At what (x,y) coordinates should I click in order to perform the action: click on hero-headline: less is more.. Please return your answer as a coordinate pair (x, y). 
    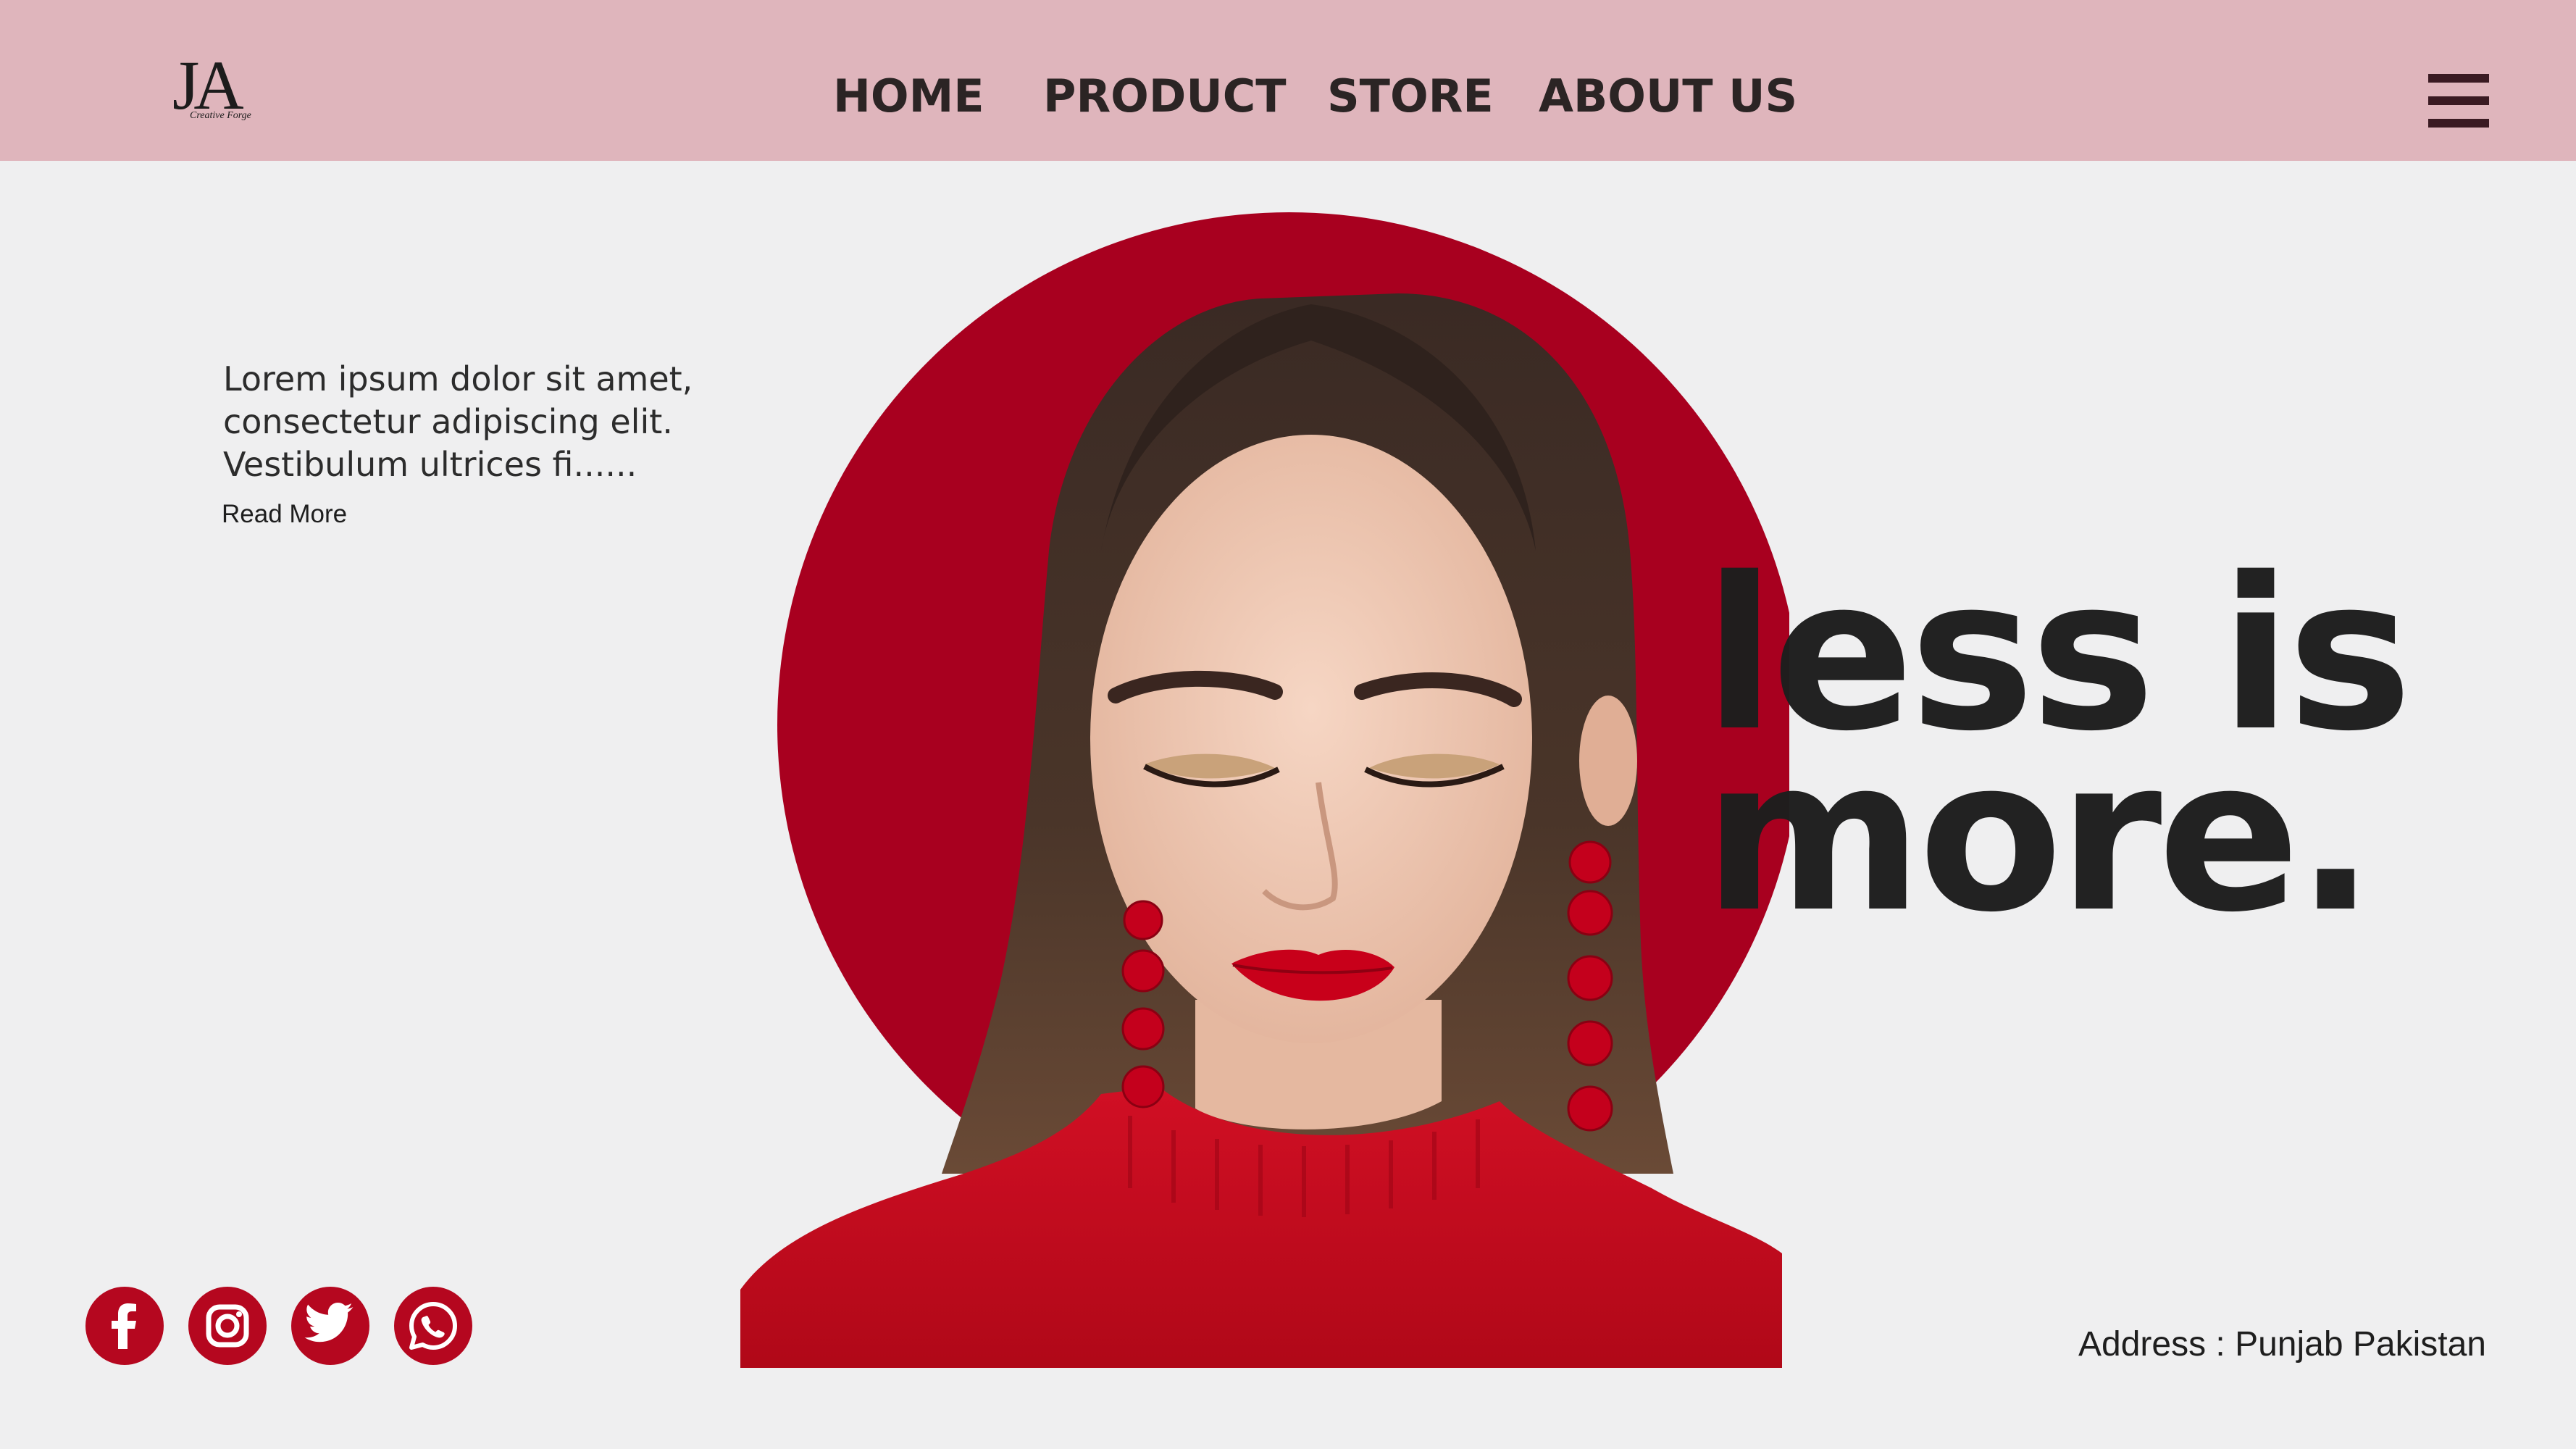
    Looking at the image, I should click on (2138, 755).